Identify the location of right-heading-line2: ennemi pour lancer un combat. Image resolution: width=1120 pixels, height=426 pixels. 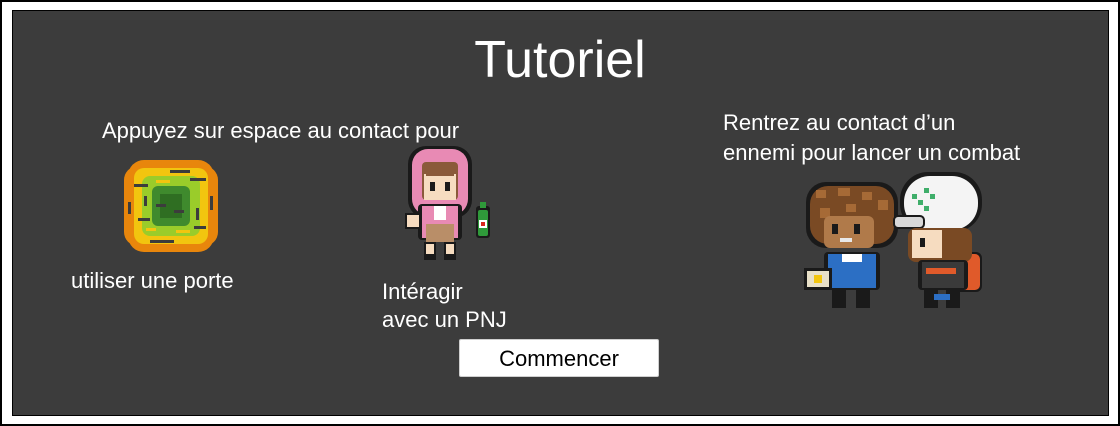
(872, 152).